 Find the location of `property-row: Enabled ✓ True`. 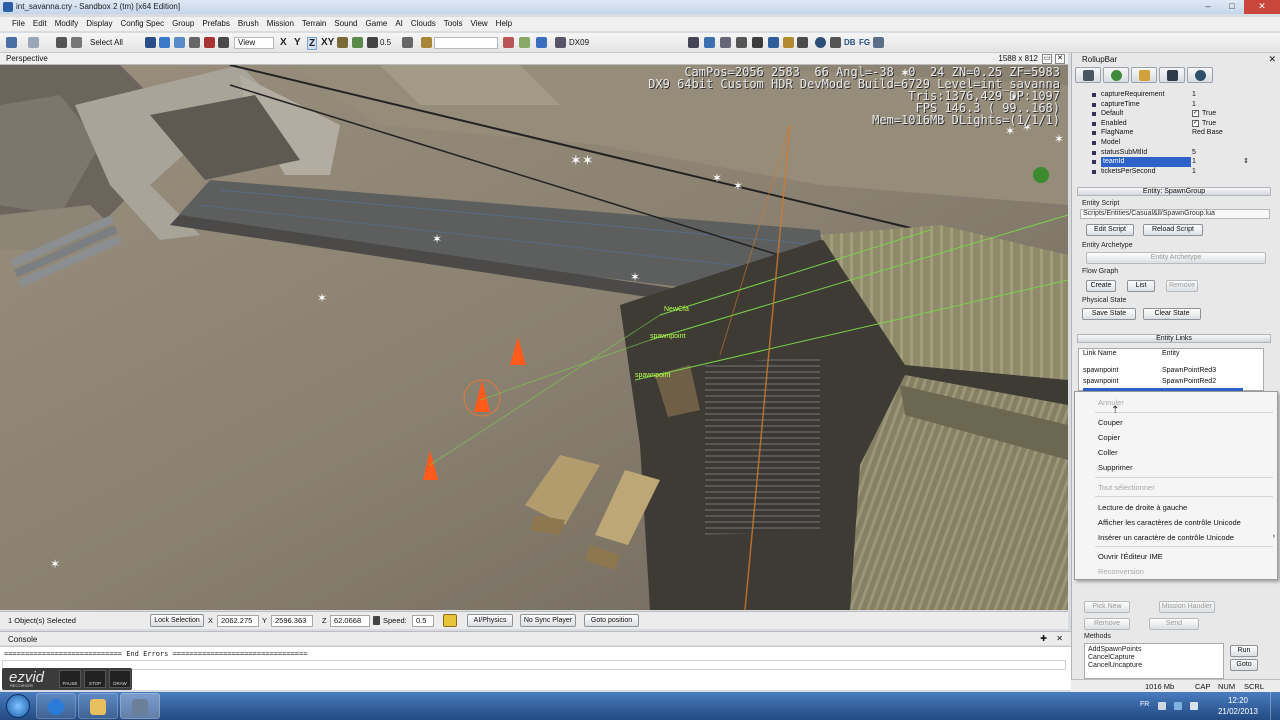

property-row: Enabled ✓ True is located at coordinates (1183, 124).